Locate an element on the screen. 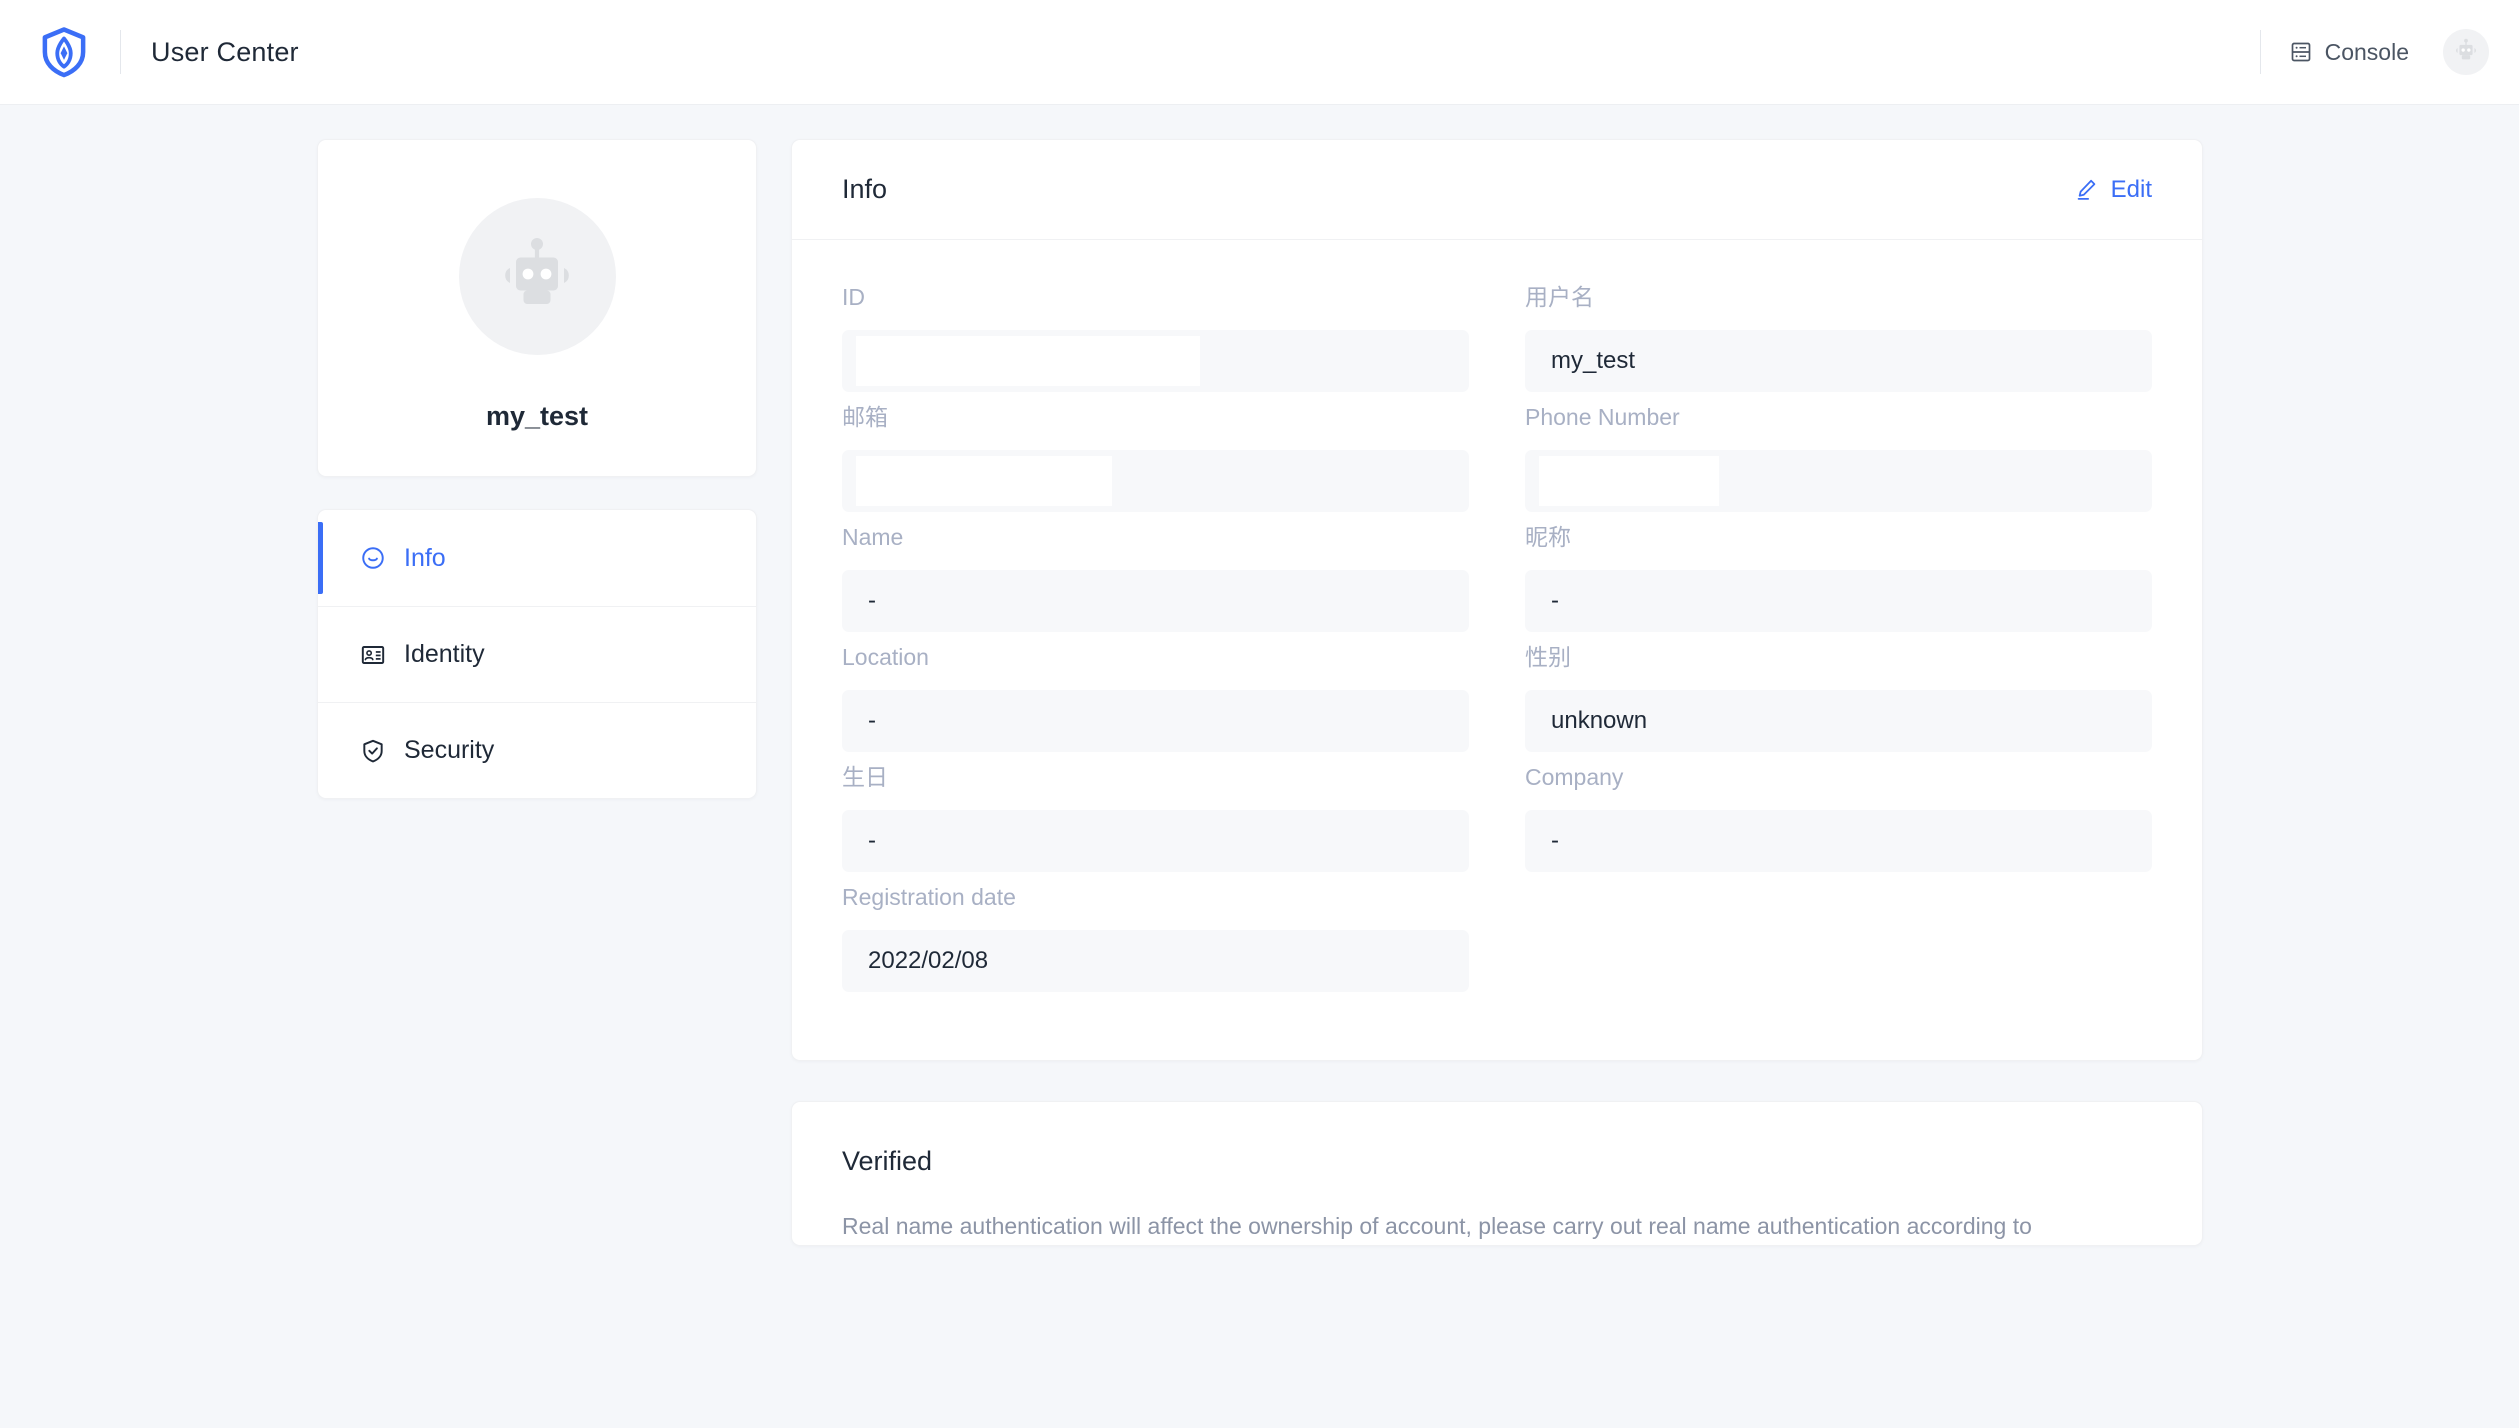 This screenshot has height=1428, width=2519. edit-button: Edit is located at coordinates (2113, 190).